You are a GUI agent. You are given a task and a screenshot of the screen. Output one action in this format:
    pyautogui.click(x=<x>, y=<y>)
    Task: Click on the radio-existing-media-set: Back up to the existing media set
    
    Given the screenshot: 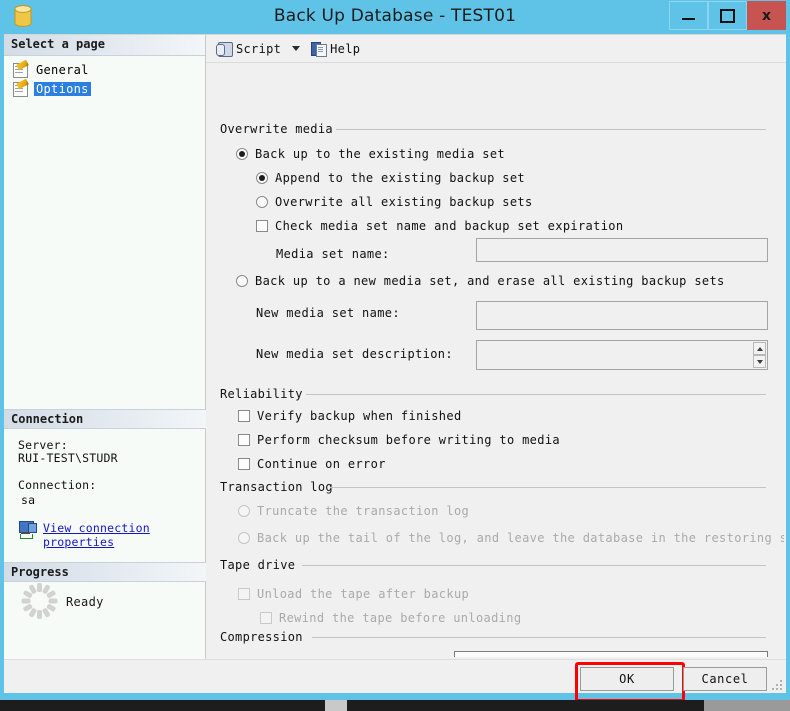 What is the action you would take?
    pyautogui.click(x=370, y=154)
    